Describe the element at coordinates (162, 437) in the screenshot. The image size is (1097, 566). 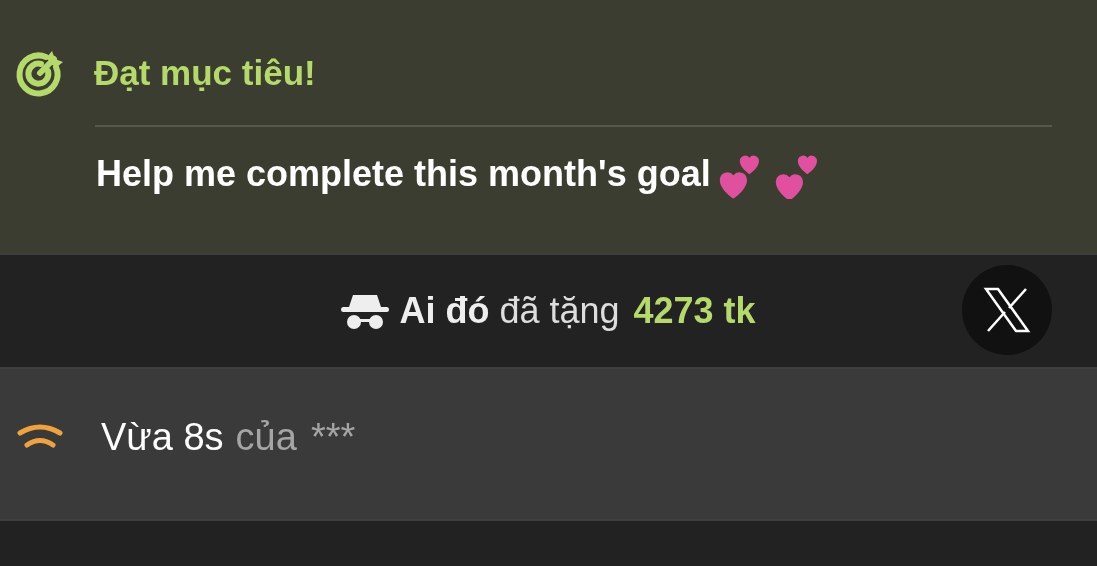
I see `comment-time: Vừa 8s` at that location.